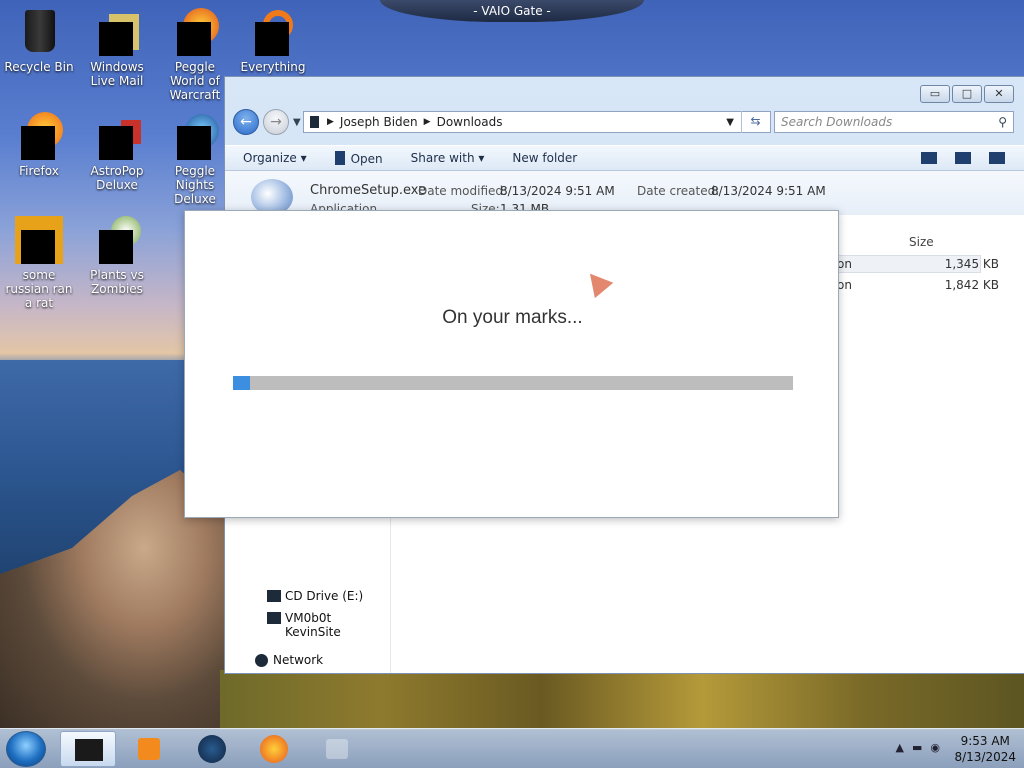 This screenshot has height=768, width=1024. Describe the element at coordinates (935, 94) in the screenshot. I see `minimize-button: ▭` at that location.